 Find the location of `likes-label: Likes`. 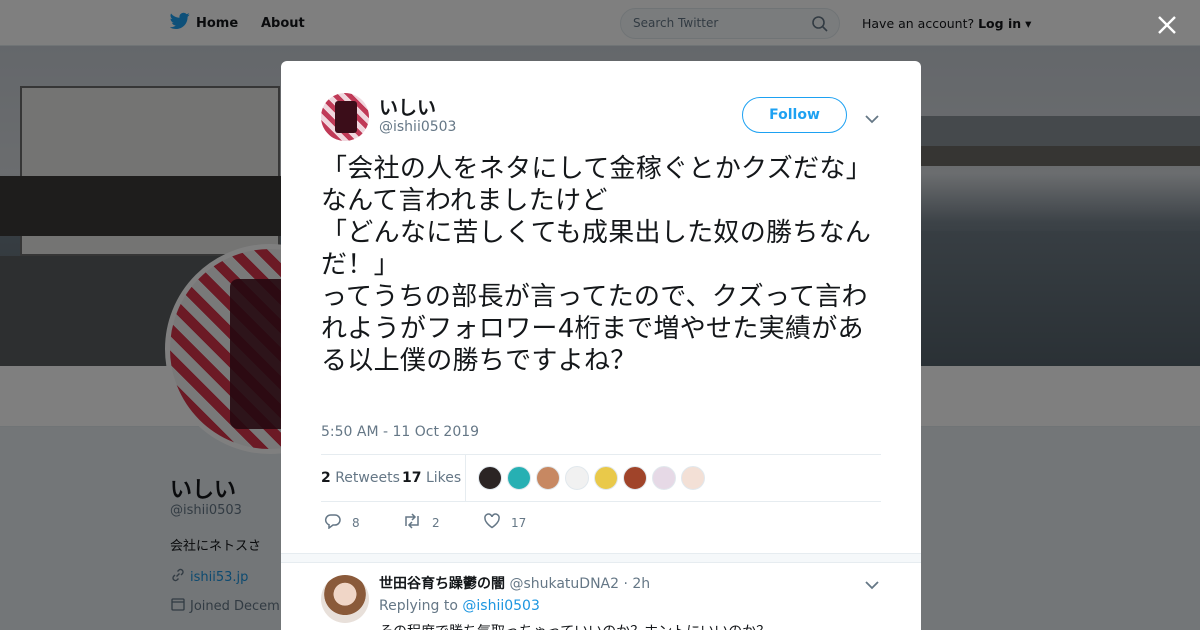

likes-label: Likes is located at coordinates (443, 478).